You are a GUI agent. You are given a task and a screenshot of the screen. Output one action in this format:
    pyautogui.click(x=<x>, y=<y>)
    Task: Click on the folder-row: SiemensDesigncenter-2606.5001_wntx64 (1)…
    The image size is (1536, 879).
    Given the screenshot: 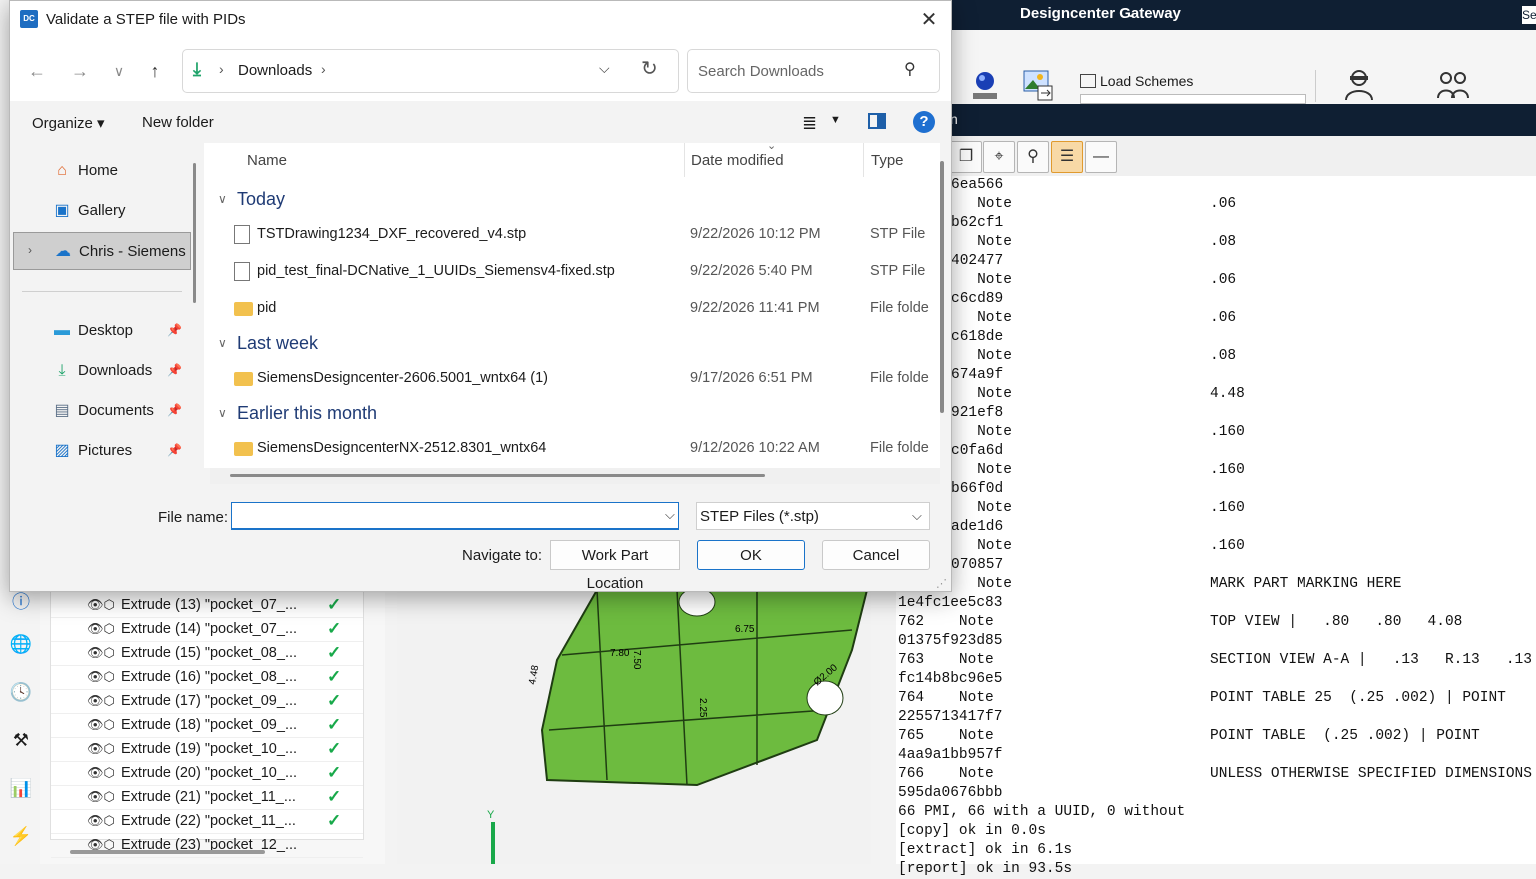 What is the action you would take?
    pyautogui.click(x=572, y=378)
    